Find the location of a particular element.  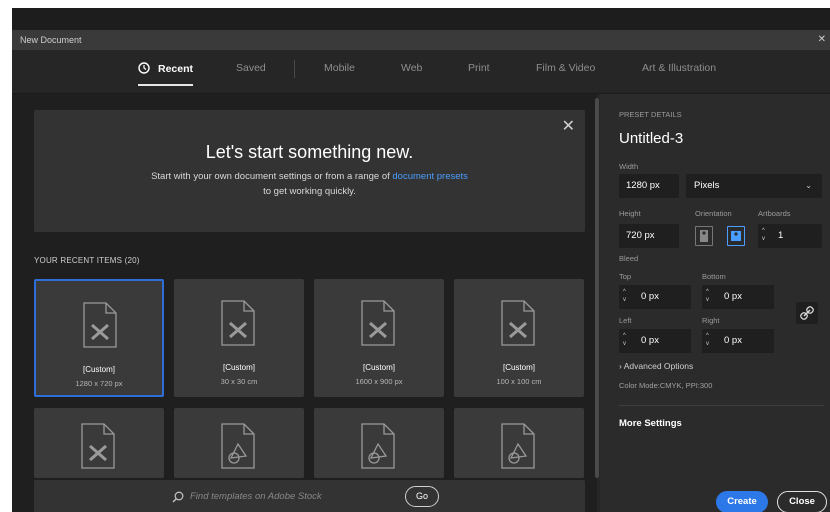

window-title: New Document is located at coordinates (51, 40).